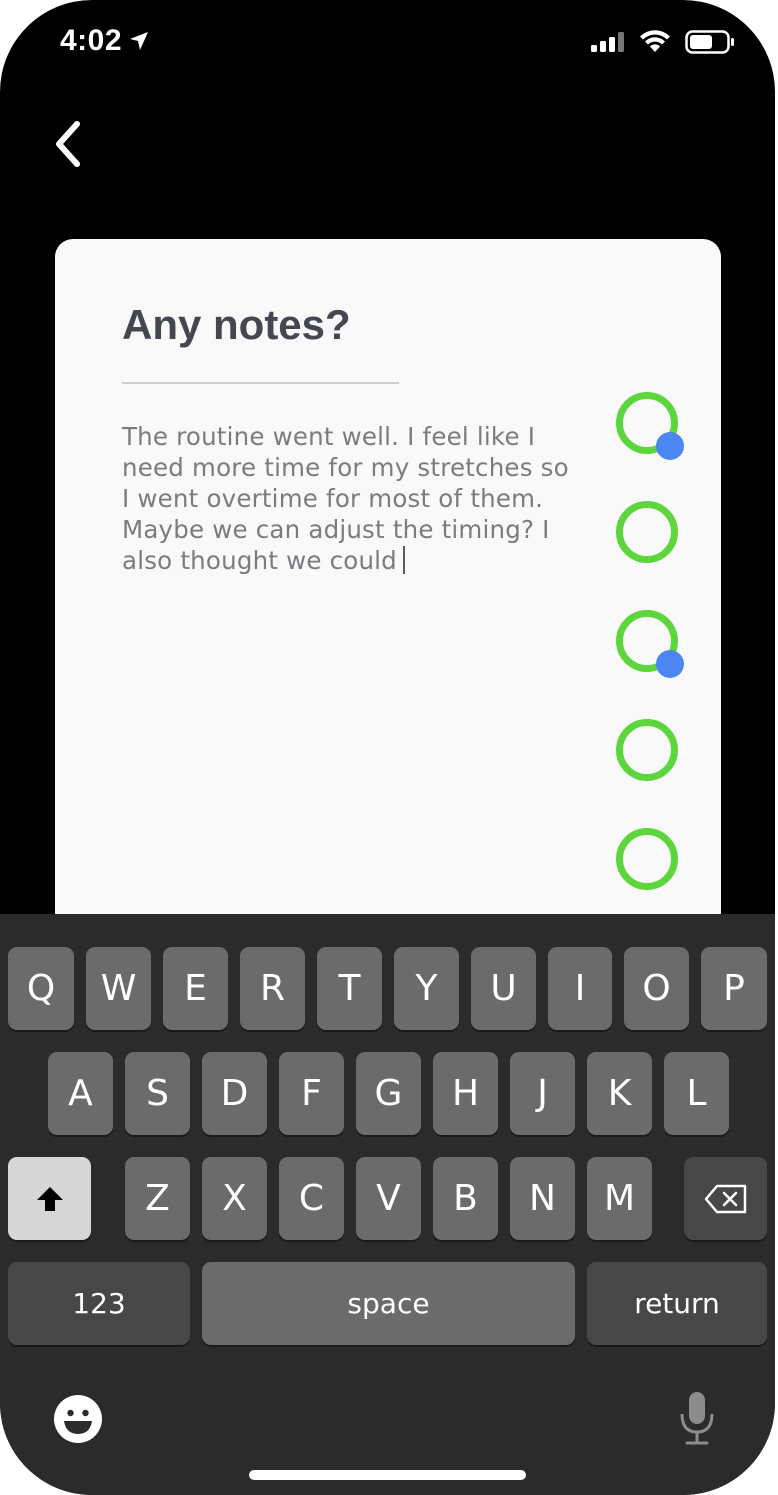 Image resolution: width=778 pixels, height=1495 pixels. I want to click on key-l: L, so click(696, 1093).